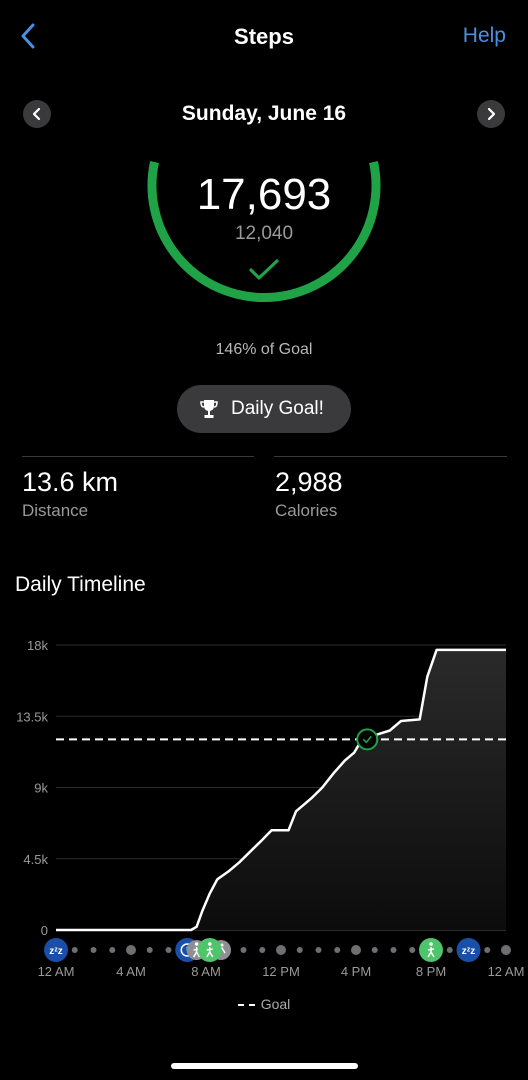  What do you see at coordinates (264, 349) in the screenshot?
I see `goal-percent: 146% of Goal` at bounding box center [264, 349].